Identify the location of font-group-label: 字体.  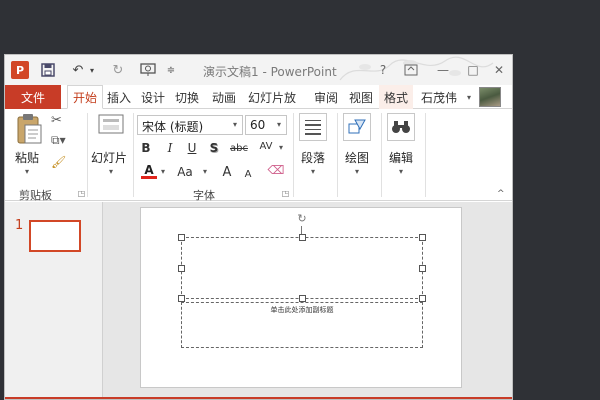
(204, 195).